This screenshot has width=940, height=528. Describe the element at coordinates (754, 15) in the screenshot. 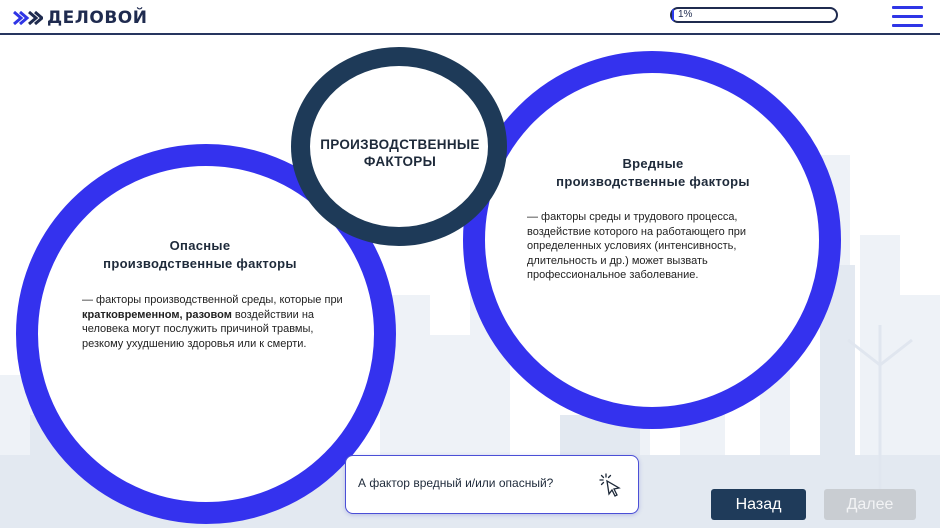

I see `progress-bar: 1%` at that location.